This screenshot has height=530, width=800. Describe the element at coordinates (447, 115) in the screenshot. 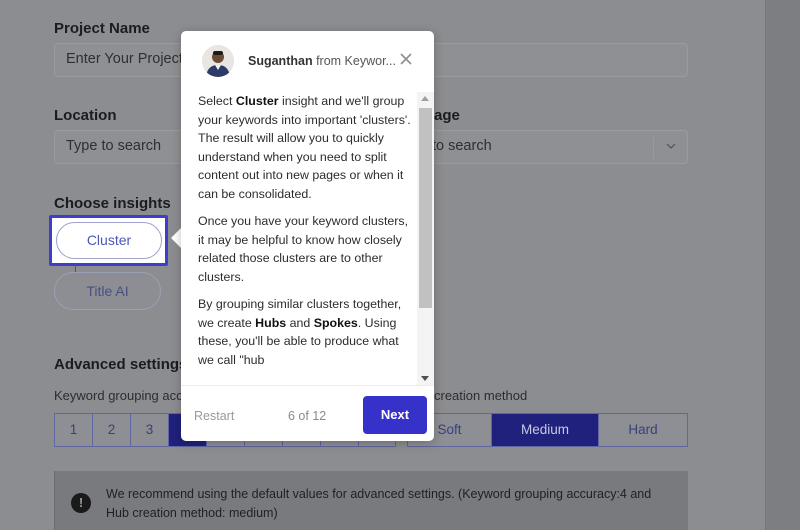

I see `language-label: age` at that location.